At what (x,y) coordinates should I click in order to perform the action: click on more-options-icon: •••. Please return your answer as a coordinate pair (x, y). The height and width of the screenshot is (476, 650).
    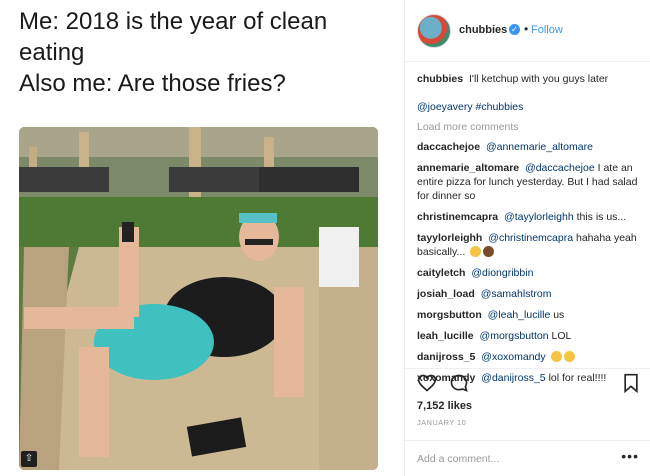
    Looking at the image, I should click on (630, 456).